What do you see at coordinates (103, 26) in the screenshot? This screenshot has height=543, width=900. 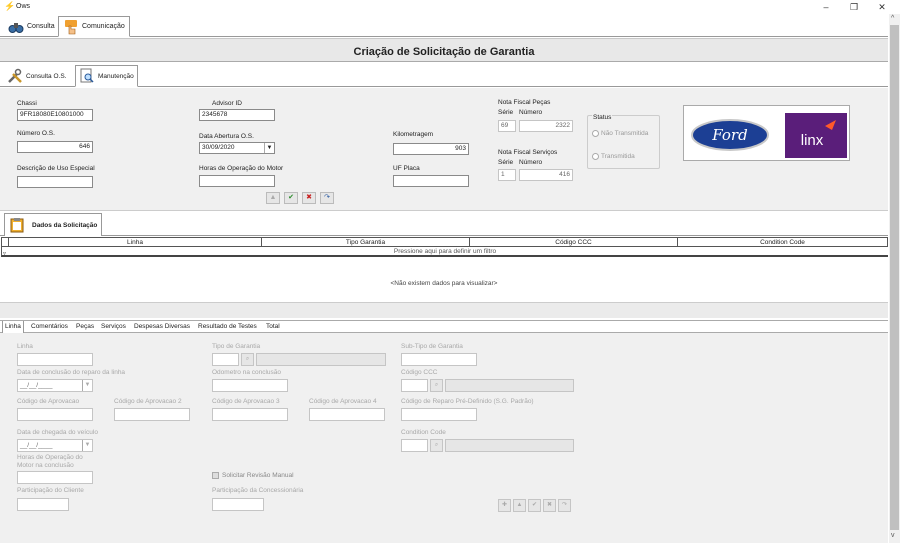 I see `tab-comunicacao-label: Comunicação` at bounding box center [103, 26].